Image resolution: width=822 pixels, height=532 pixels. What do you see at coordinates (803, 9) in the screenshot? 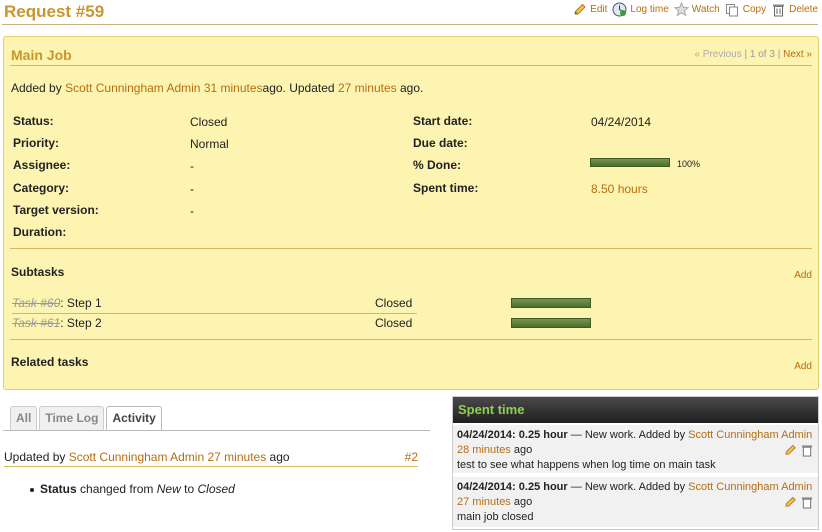
I see `delete-label: Delete` at bounding box center [803, 9].